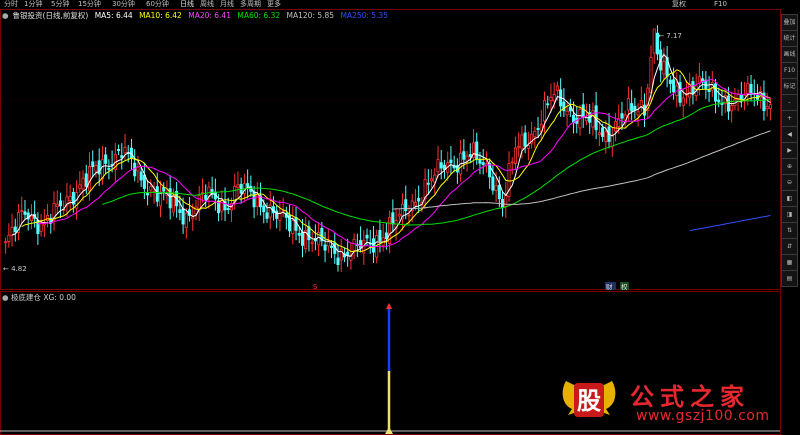 The width and height of the screenshot is (800, 435). I want to click on sub-settings-icon: ●, so click(5, 297).